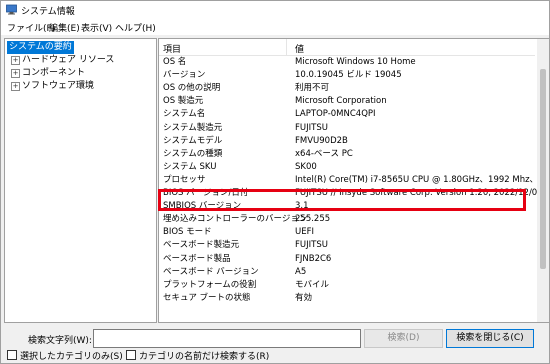 This screenshot has height=364, width=550. What do you see at coordinates (275, 10) in the screenshot?
I see `title-bar: システム情報` at bounding box center [275, 10].